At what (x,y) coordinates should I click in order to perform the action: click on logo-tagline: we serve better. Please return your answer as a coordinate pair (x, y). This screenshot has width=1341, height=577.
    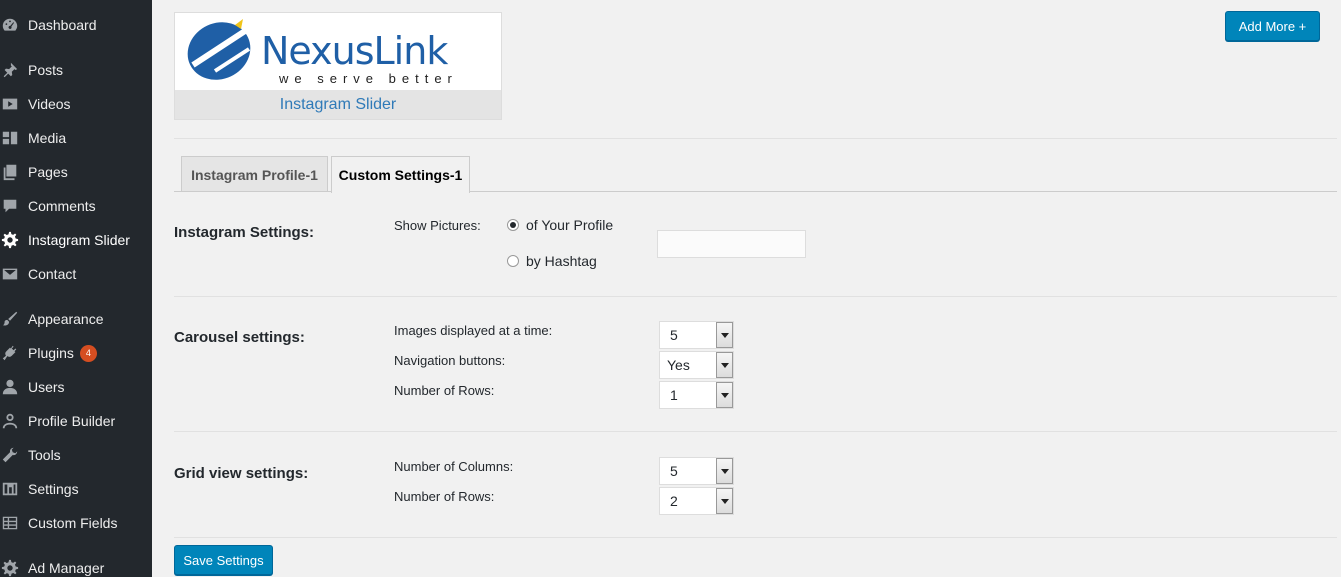
    Looking at the image, I should click on (368, 78).